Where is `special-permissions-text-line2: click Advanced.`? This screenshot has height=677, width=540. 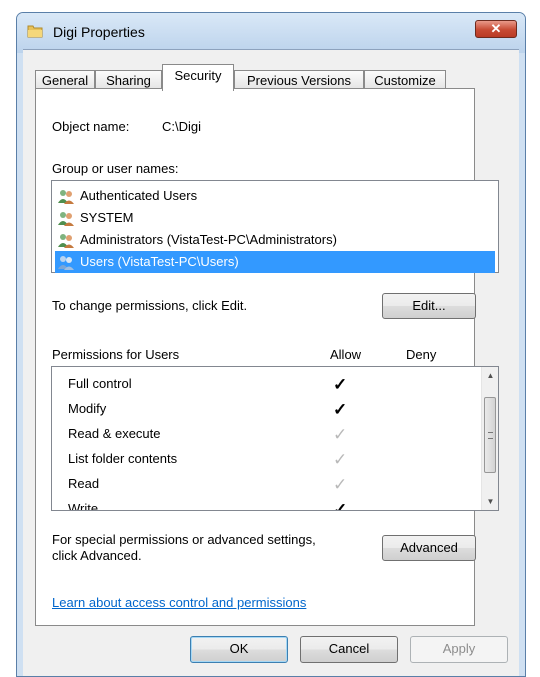
special-permissions-text-line2: click Advanced. is located at coordinates (97, 555).